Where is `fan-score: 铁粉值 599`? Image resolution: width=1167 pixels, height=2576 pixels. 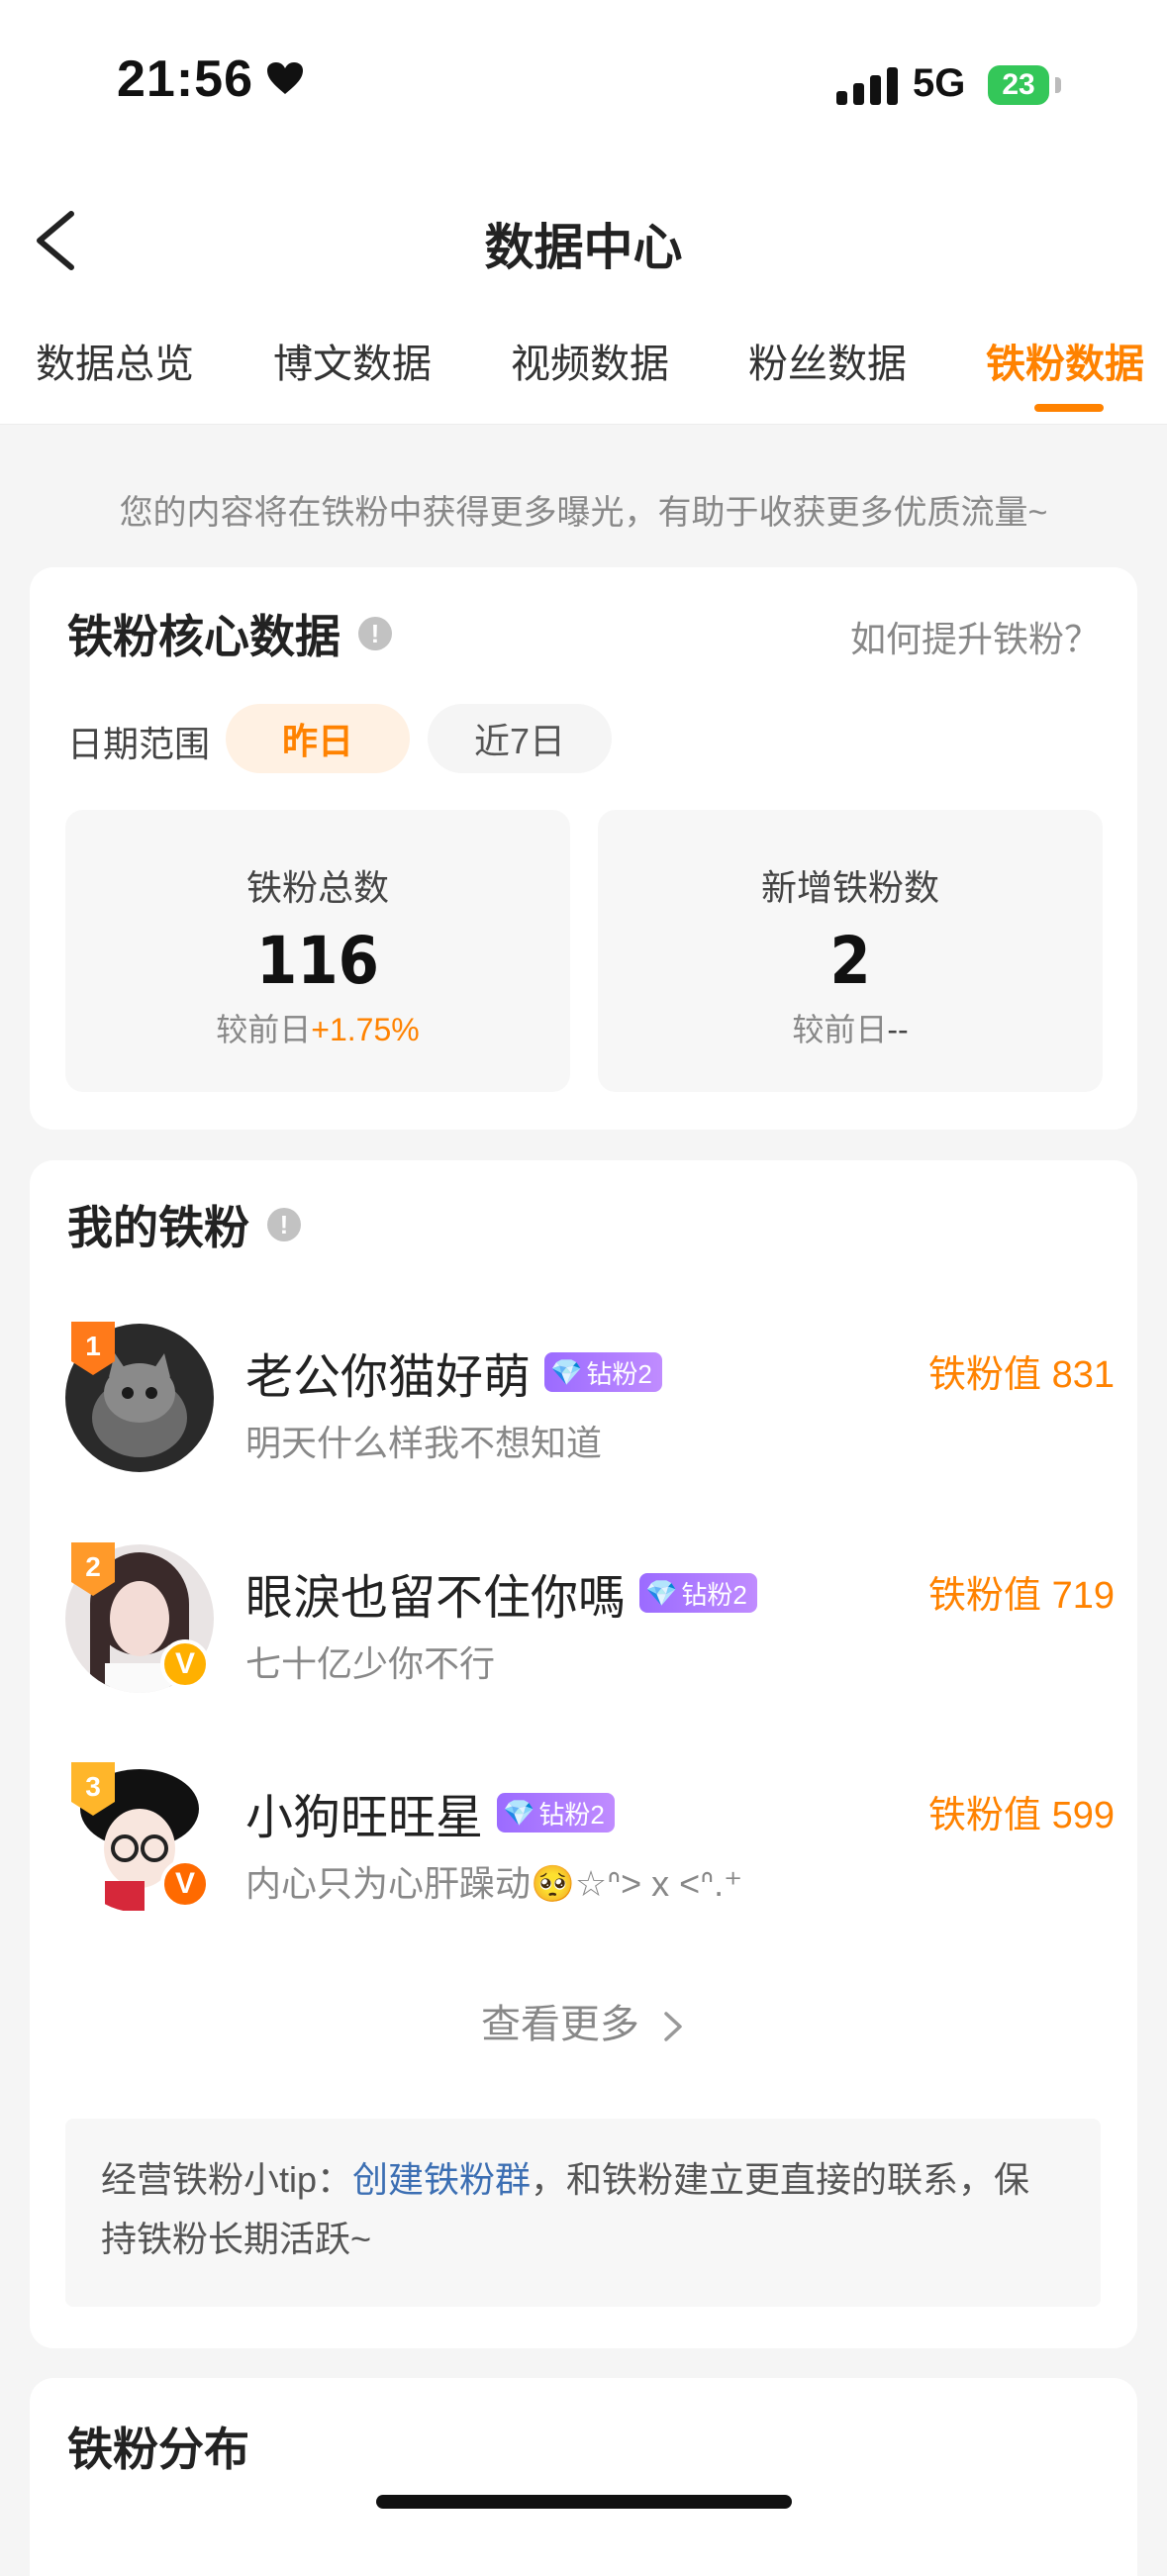 fan-score: 铁粉值 599 is located at coordinates (1022, 1811).